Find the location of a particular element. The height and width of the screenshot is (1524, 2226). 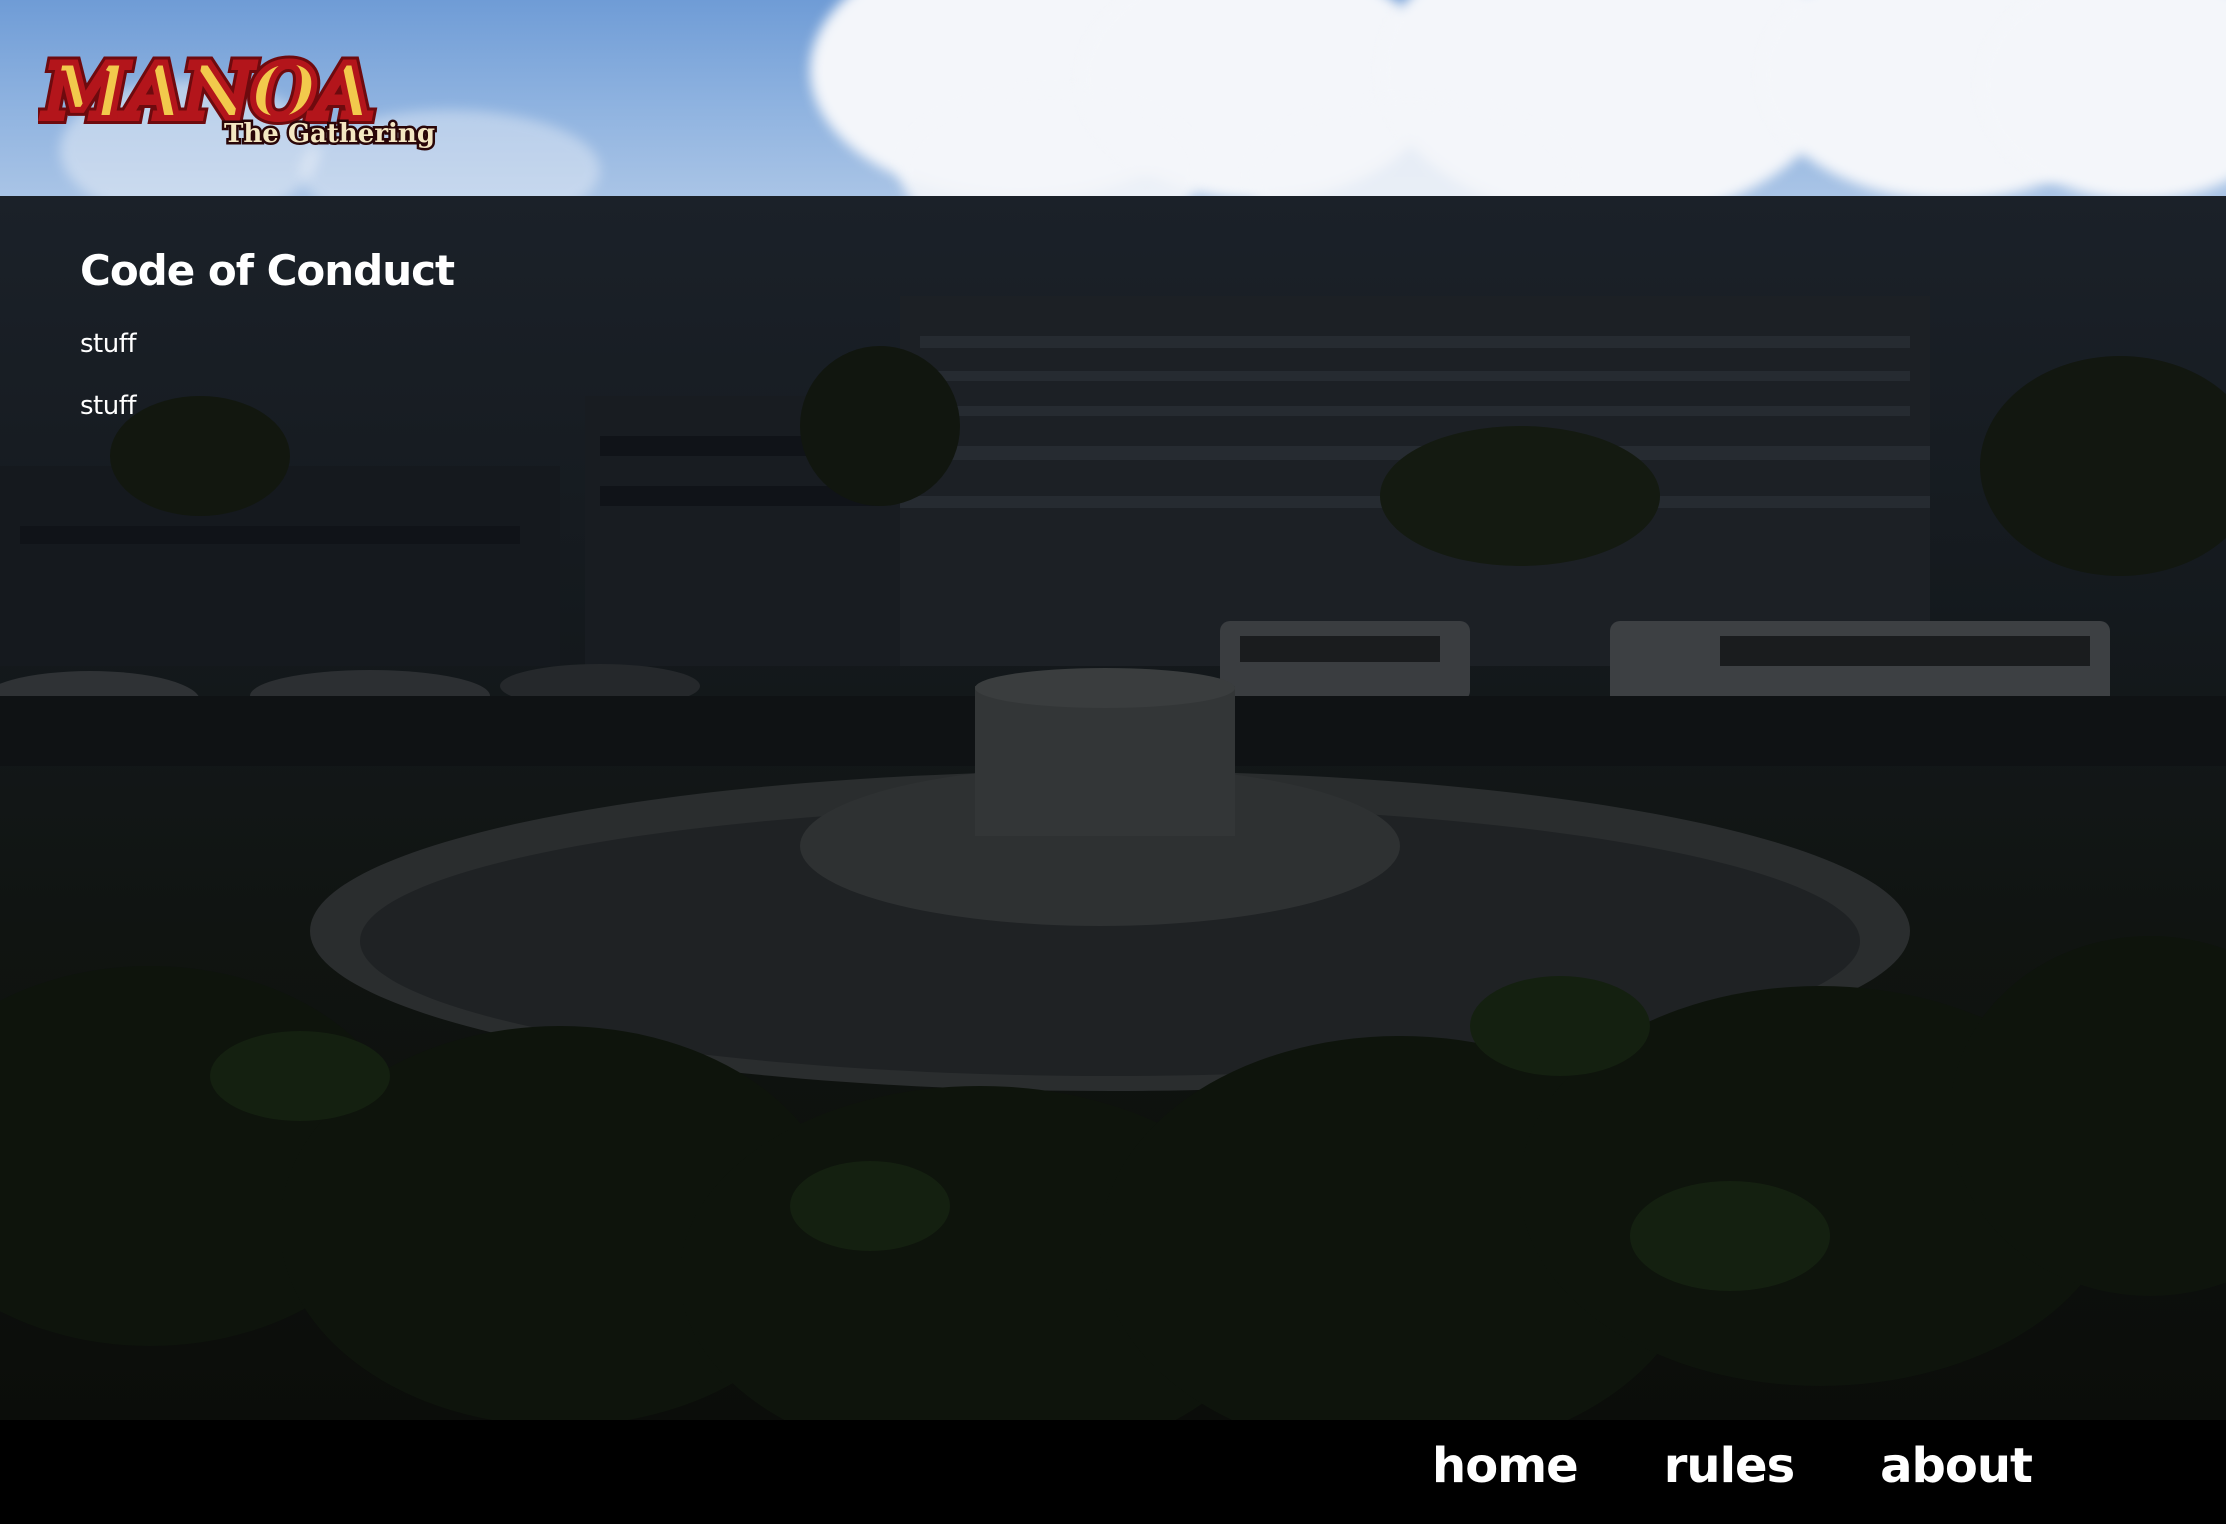

nav-link-rules: rules is located at coordinates (1729, 1466).